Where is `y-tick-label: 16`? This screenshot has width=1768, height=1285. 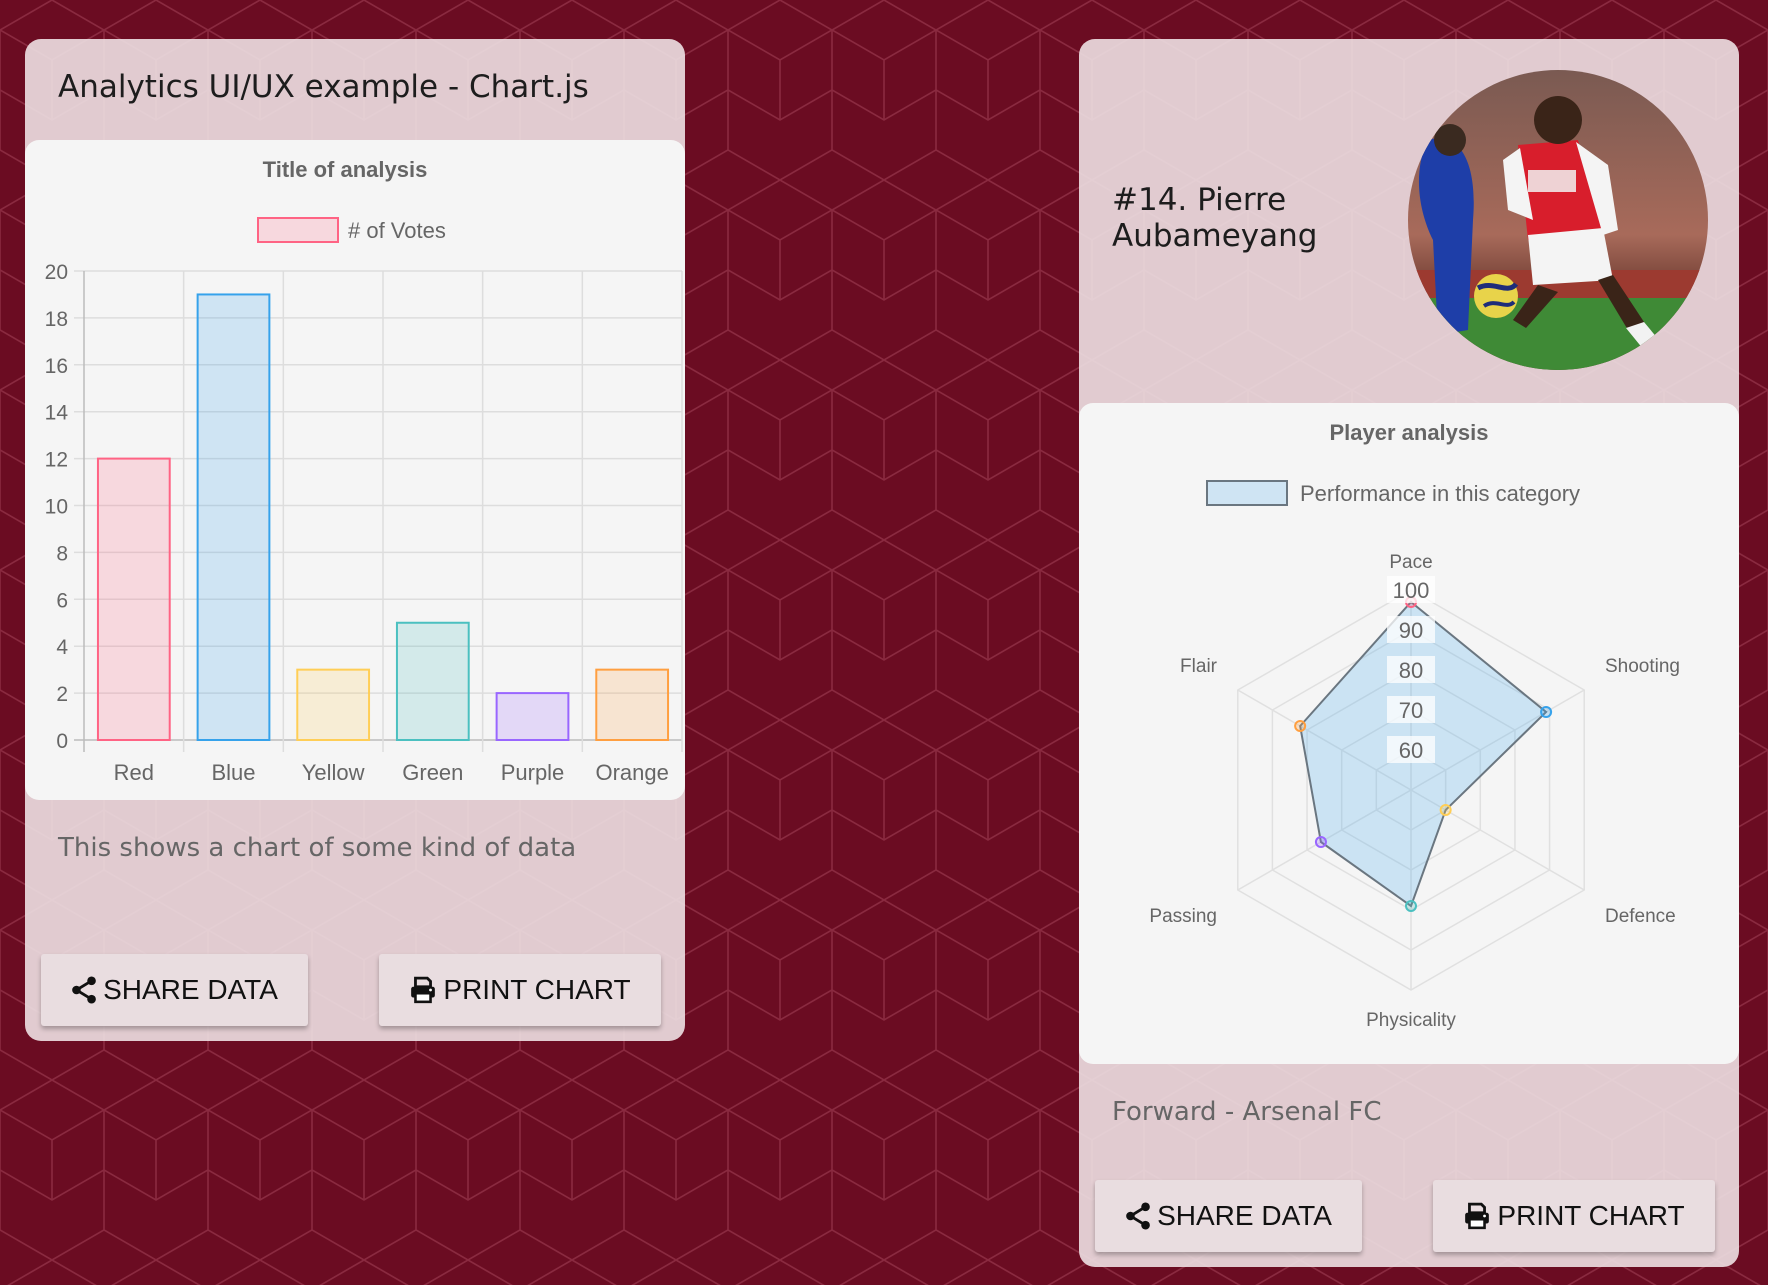 y-tick-label: 16 is located at coordinates (56, 366).